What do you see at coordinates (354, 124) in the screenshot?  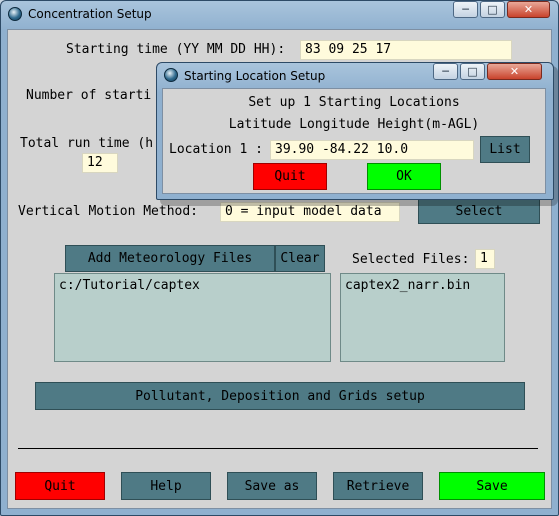 I see `dialog-subheading: Latitude Longitude Height(m-AGL)` at bounding box center [354, 124].